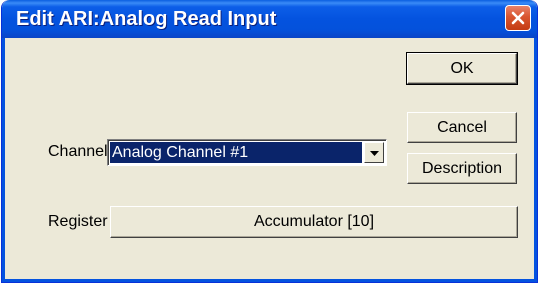 This screenshot has width=539, height=283. I want to click on close-button, so click(518, 18).